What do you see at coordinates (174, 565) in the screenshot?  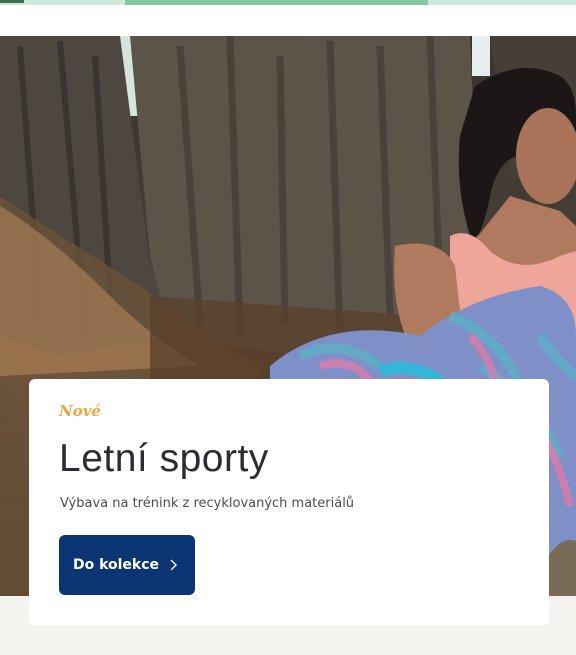 I see `chevron-right-icon` at bounding box center [174, 565].